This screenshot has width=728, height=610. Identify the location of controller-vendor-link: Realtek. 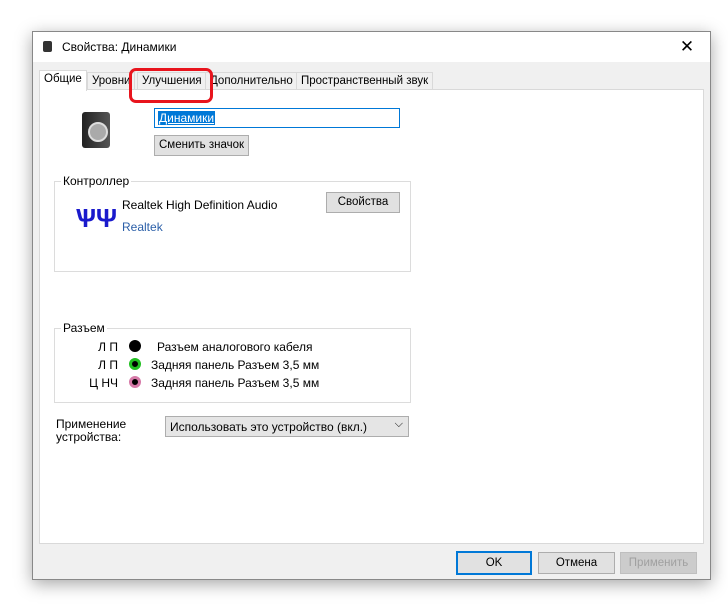
(142, 227).